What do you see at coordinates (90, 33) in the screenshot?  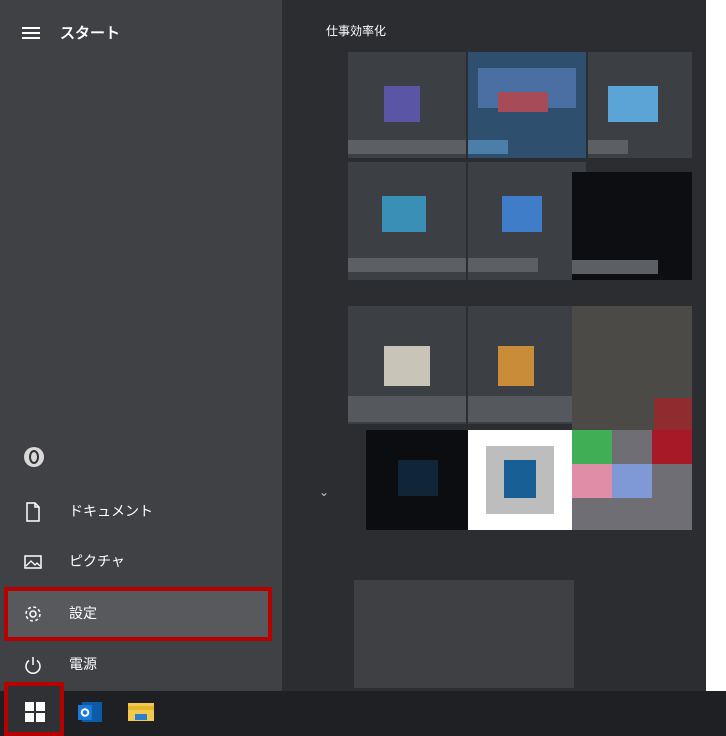 I see `start-menu-title: スタート` at bounding box center [90, 33].